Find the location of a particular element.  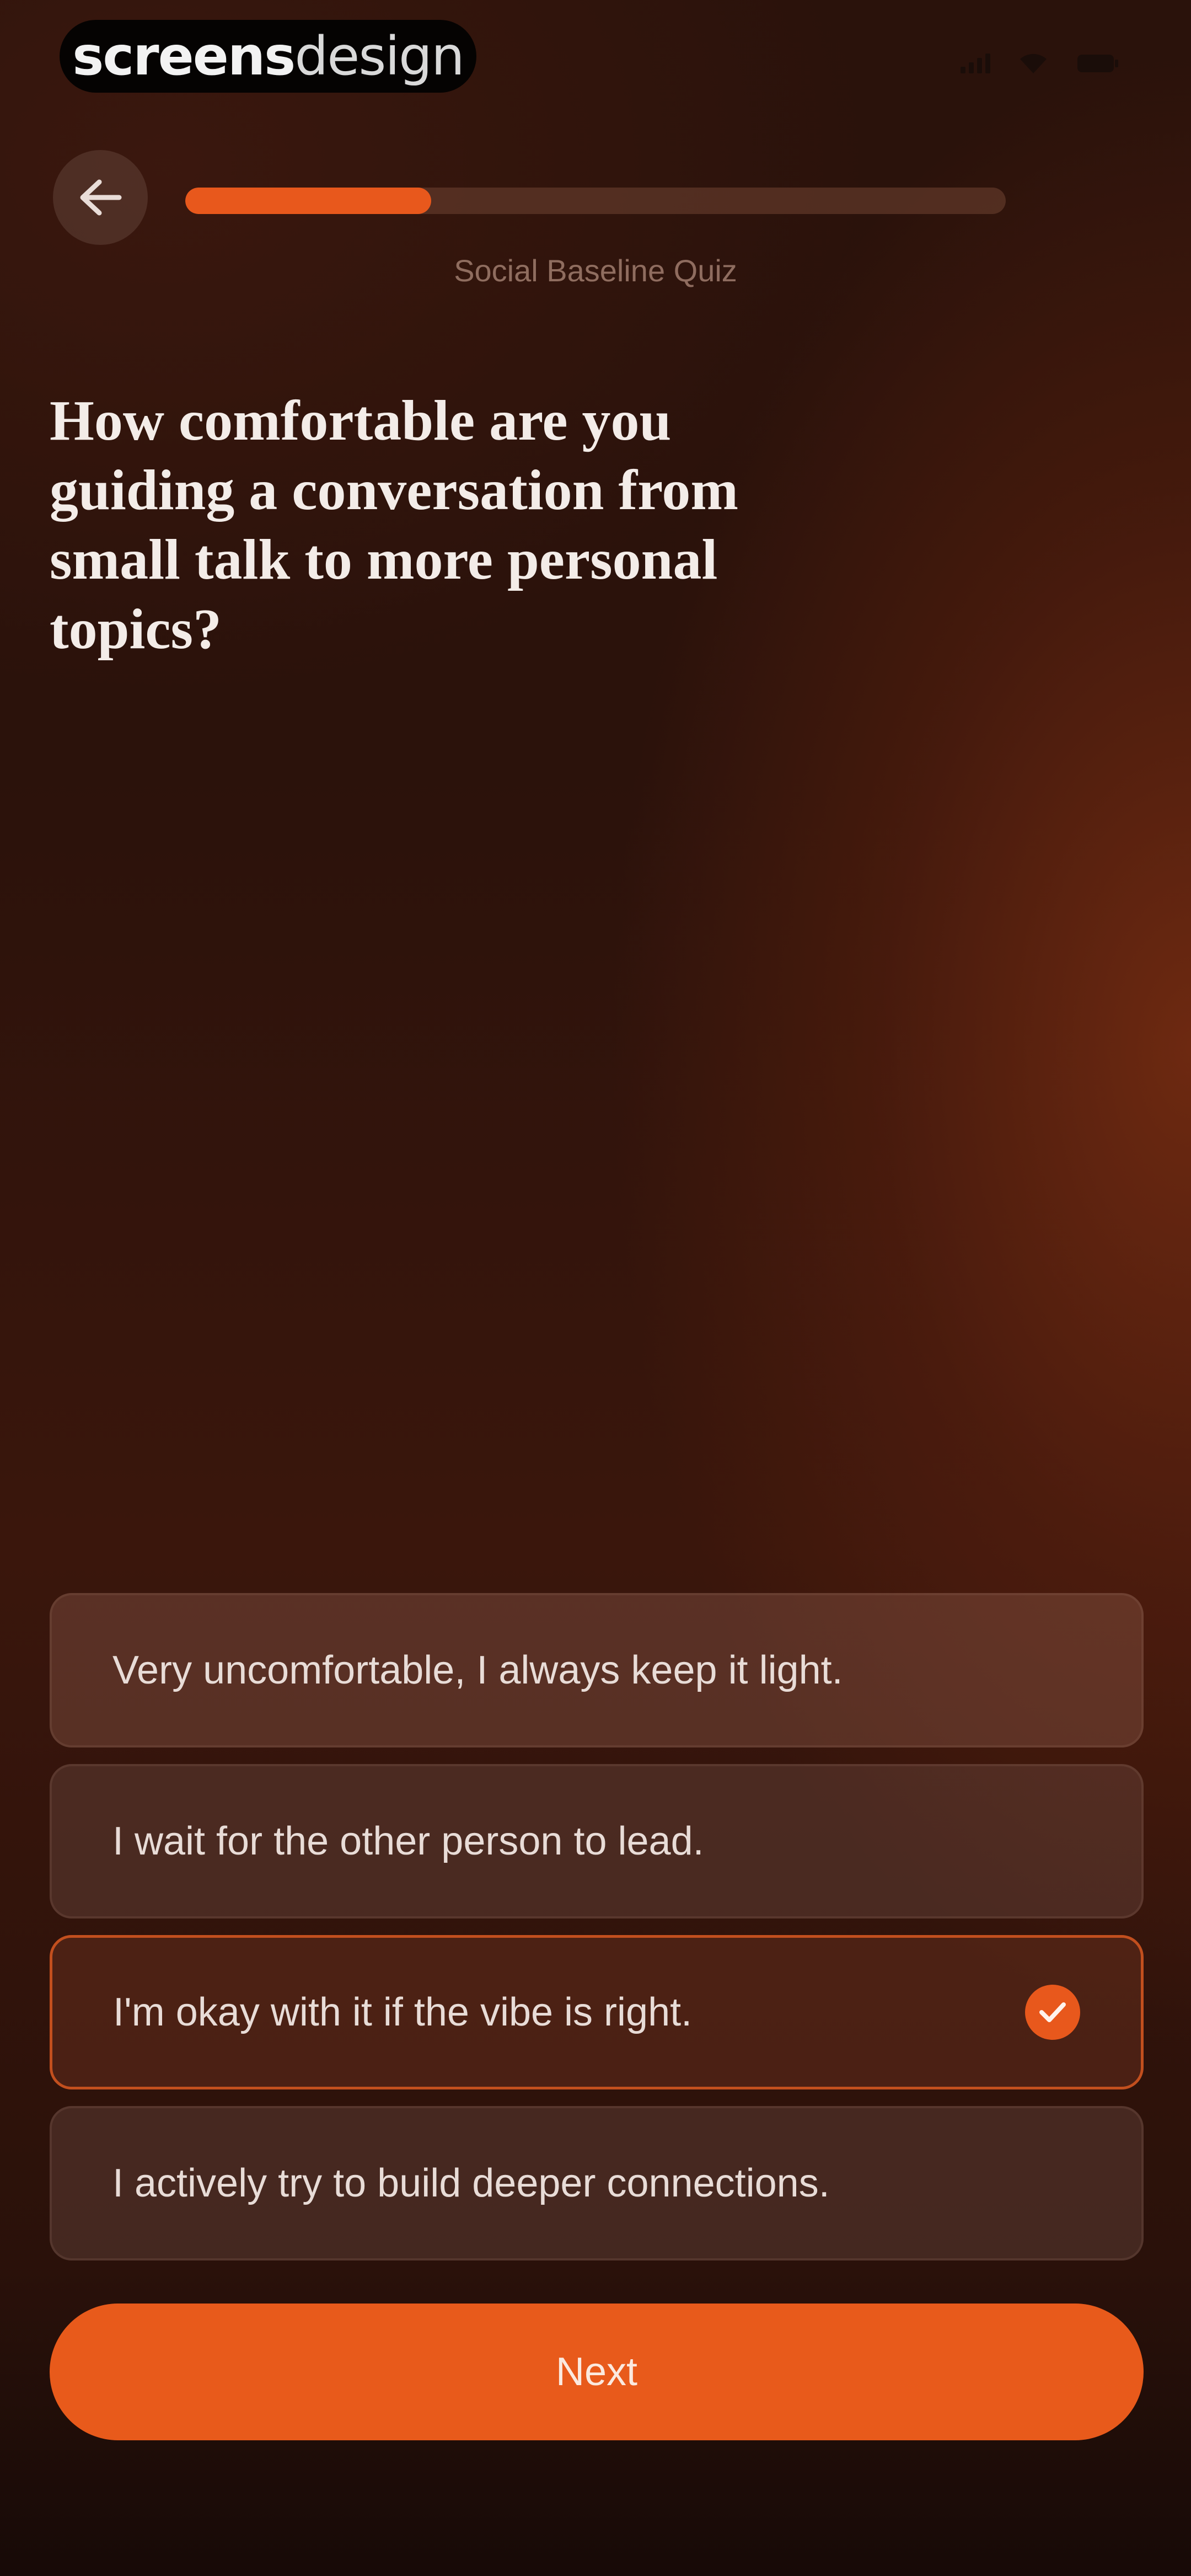

watermark-bold-text: screens is located at coordinates (184, 56).